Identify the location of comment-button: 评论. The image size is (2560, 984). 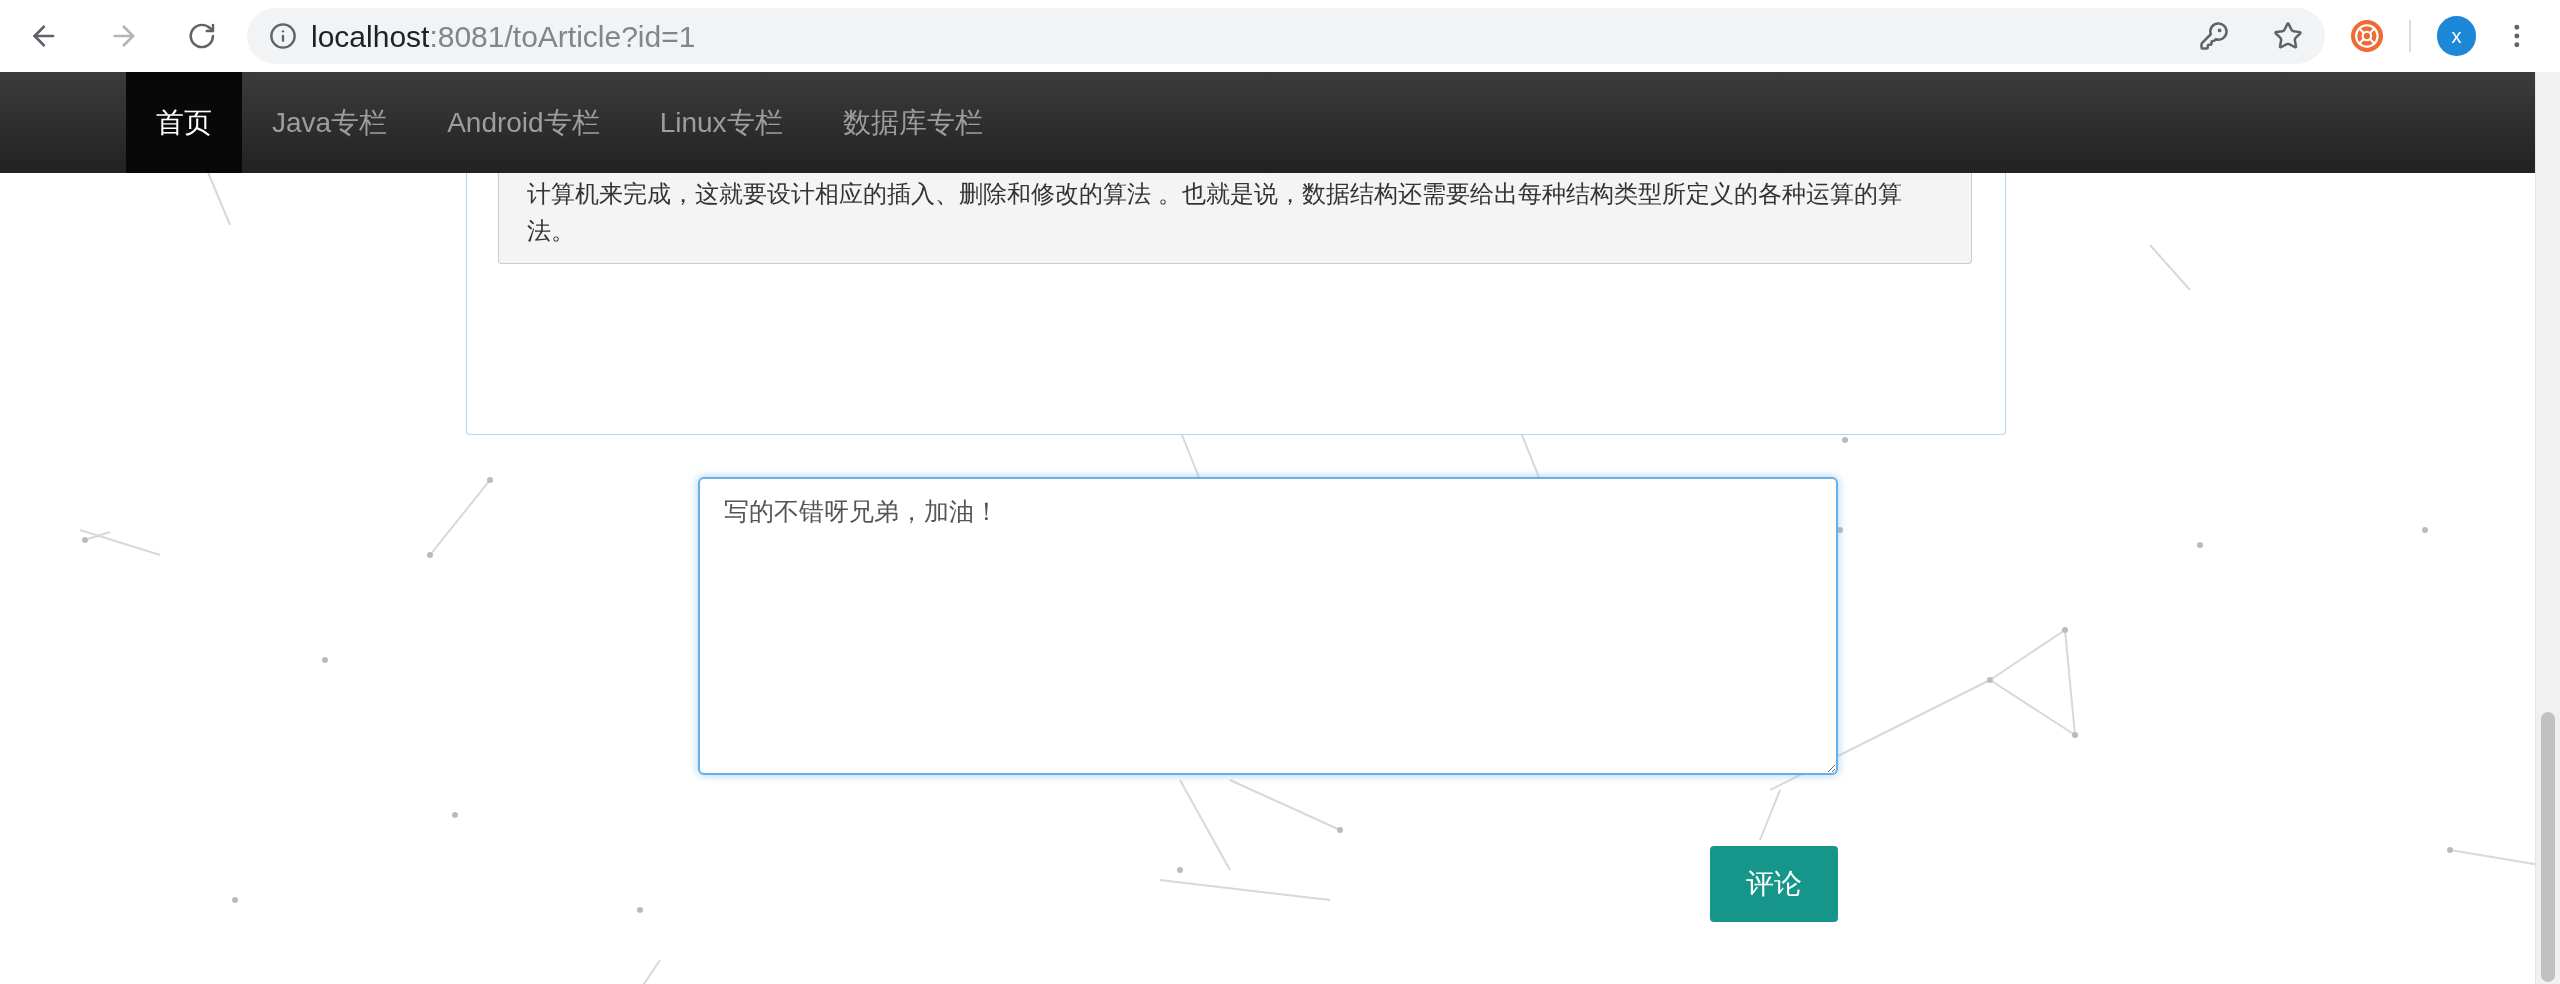
(1773, 884).